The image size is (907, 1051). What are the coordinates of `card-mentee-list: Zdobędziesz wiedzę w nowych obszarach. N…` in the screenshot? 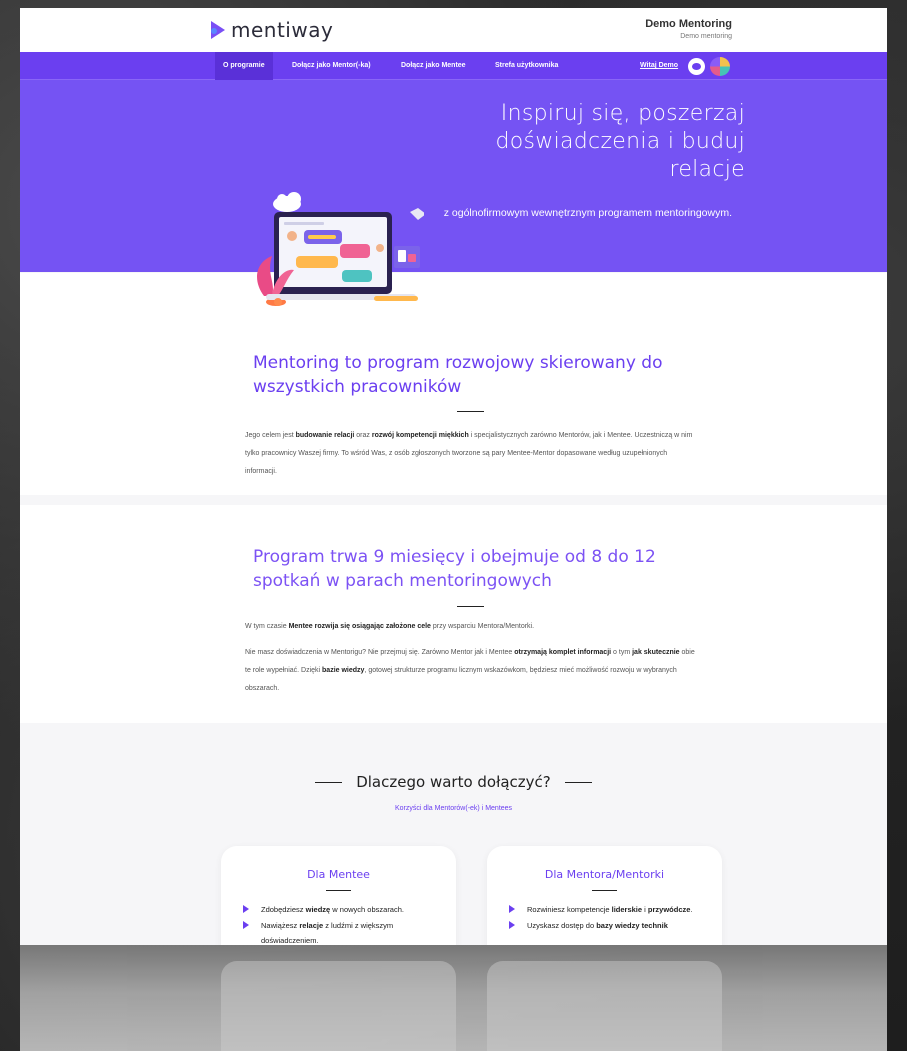 It's located at (343, 923).